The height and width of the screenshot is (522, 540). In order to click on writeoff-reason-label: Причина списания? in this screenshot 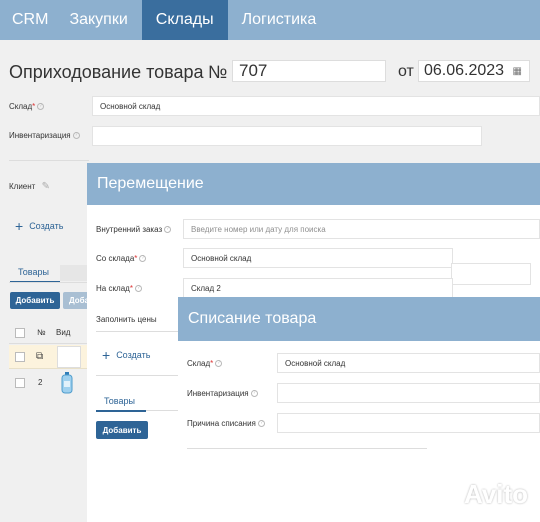, I will do `click(226, 423)`.